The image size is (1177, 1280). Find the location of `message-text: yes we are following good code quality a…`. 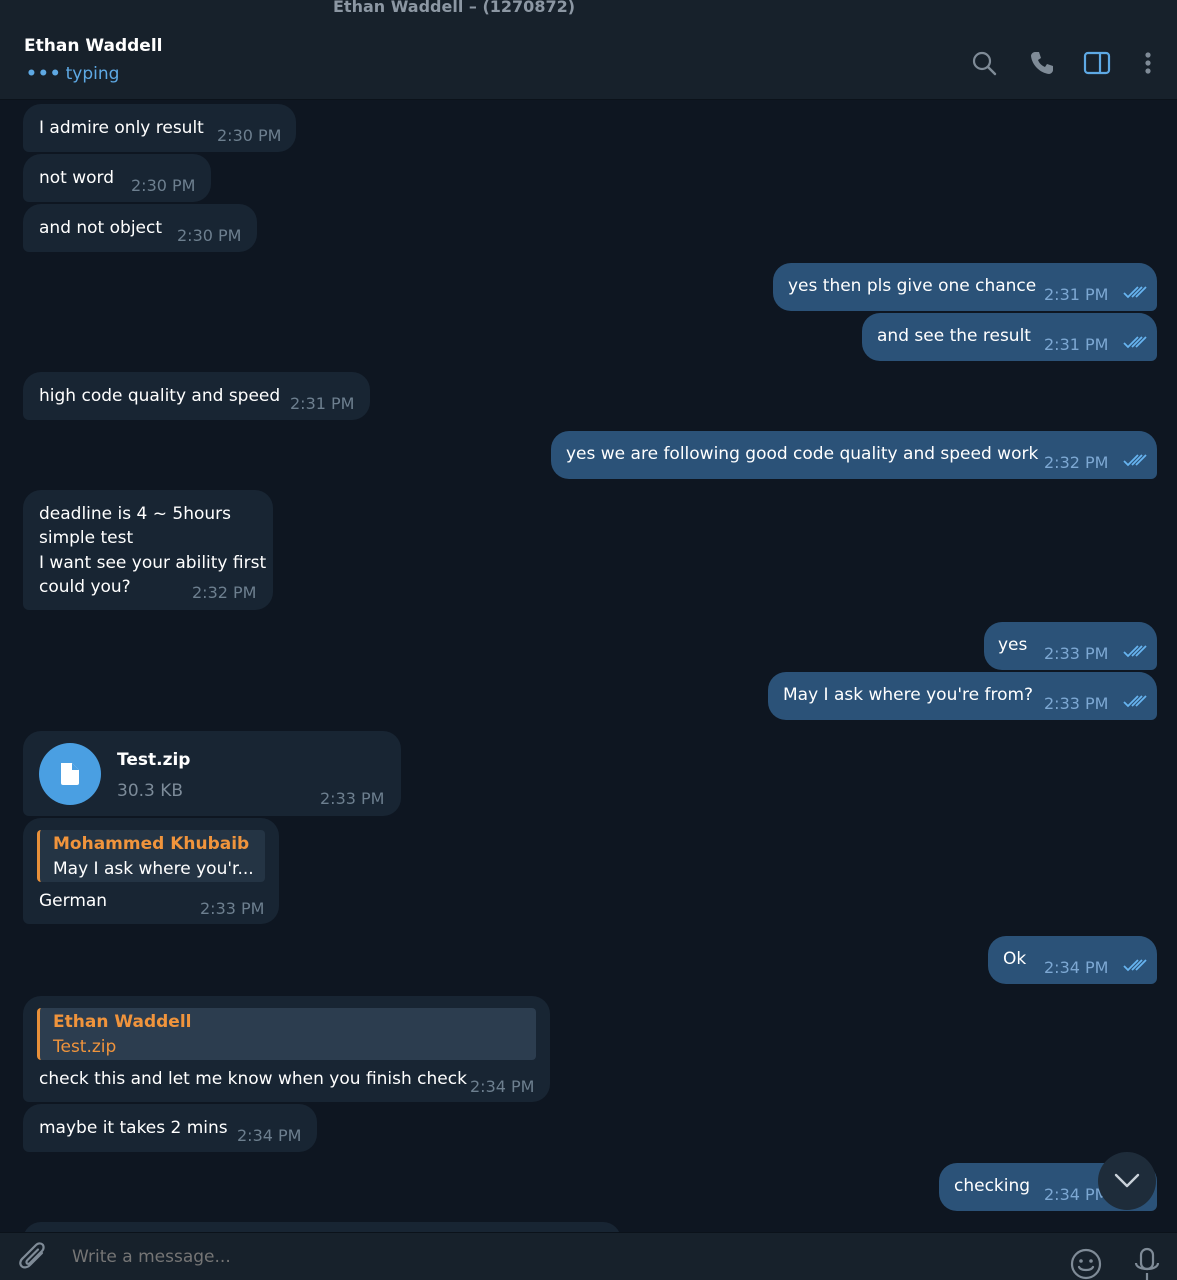

message-text: yes we are following good code quality a… is located at coordinates (802, 454).